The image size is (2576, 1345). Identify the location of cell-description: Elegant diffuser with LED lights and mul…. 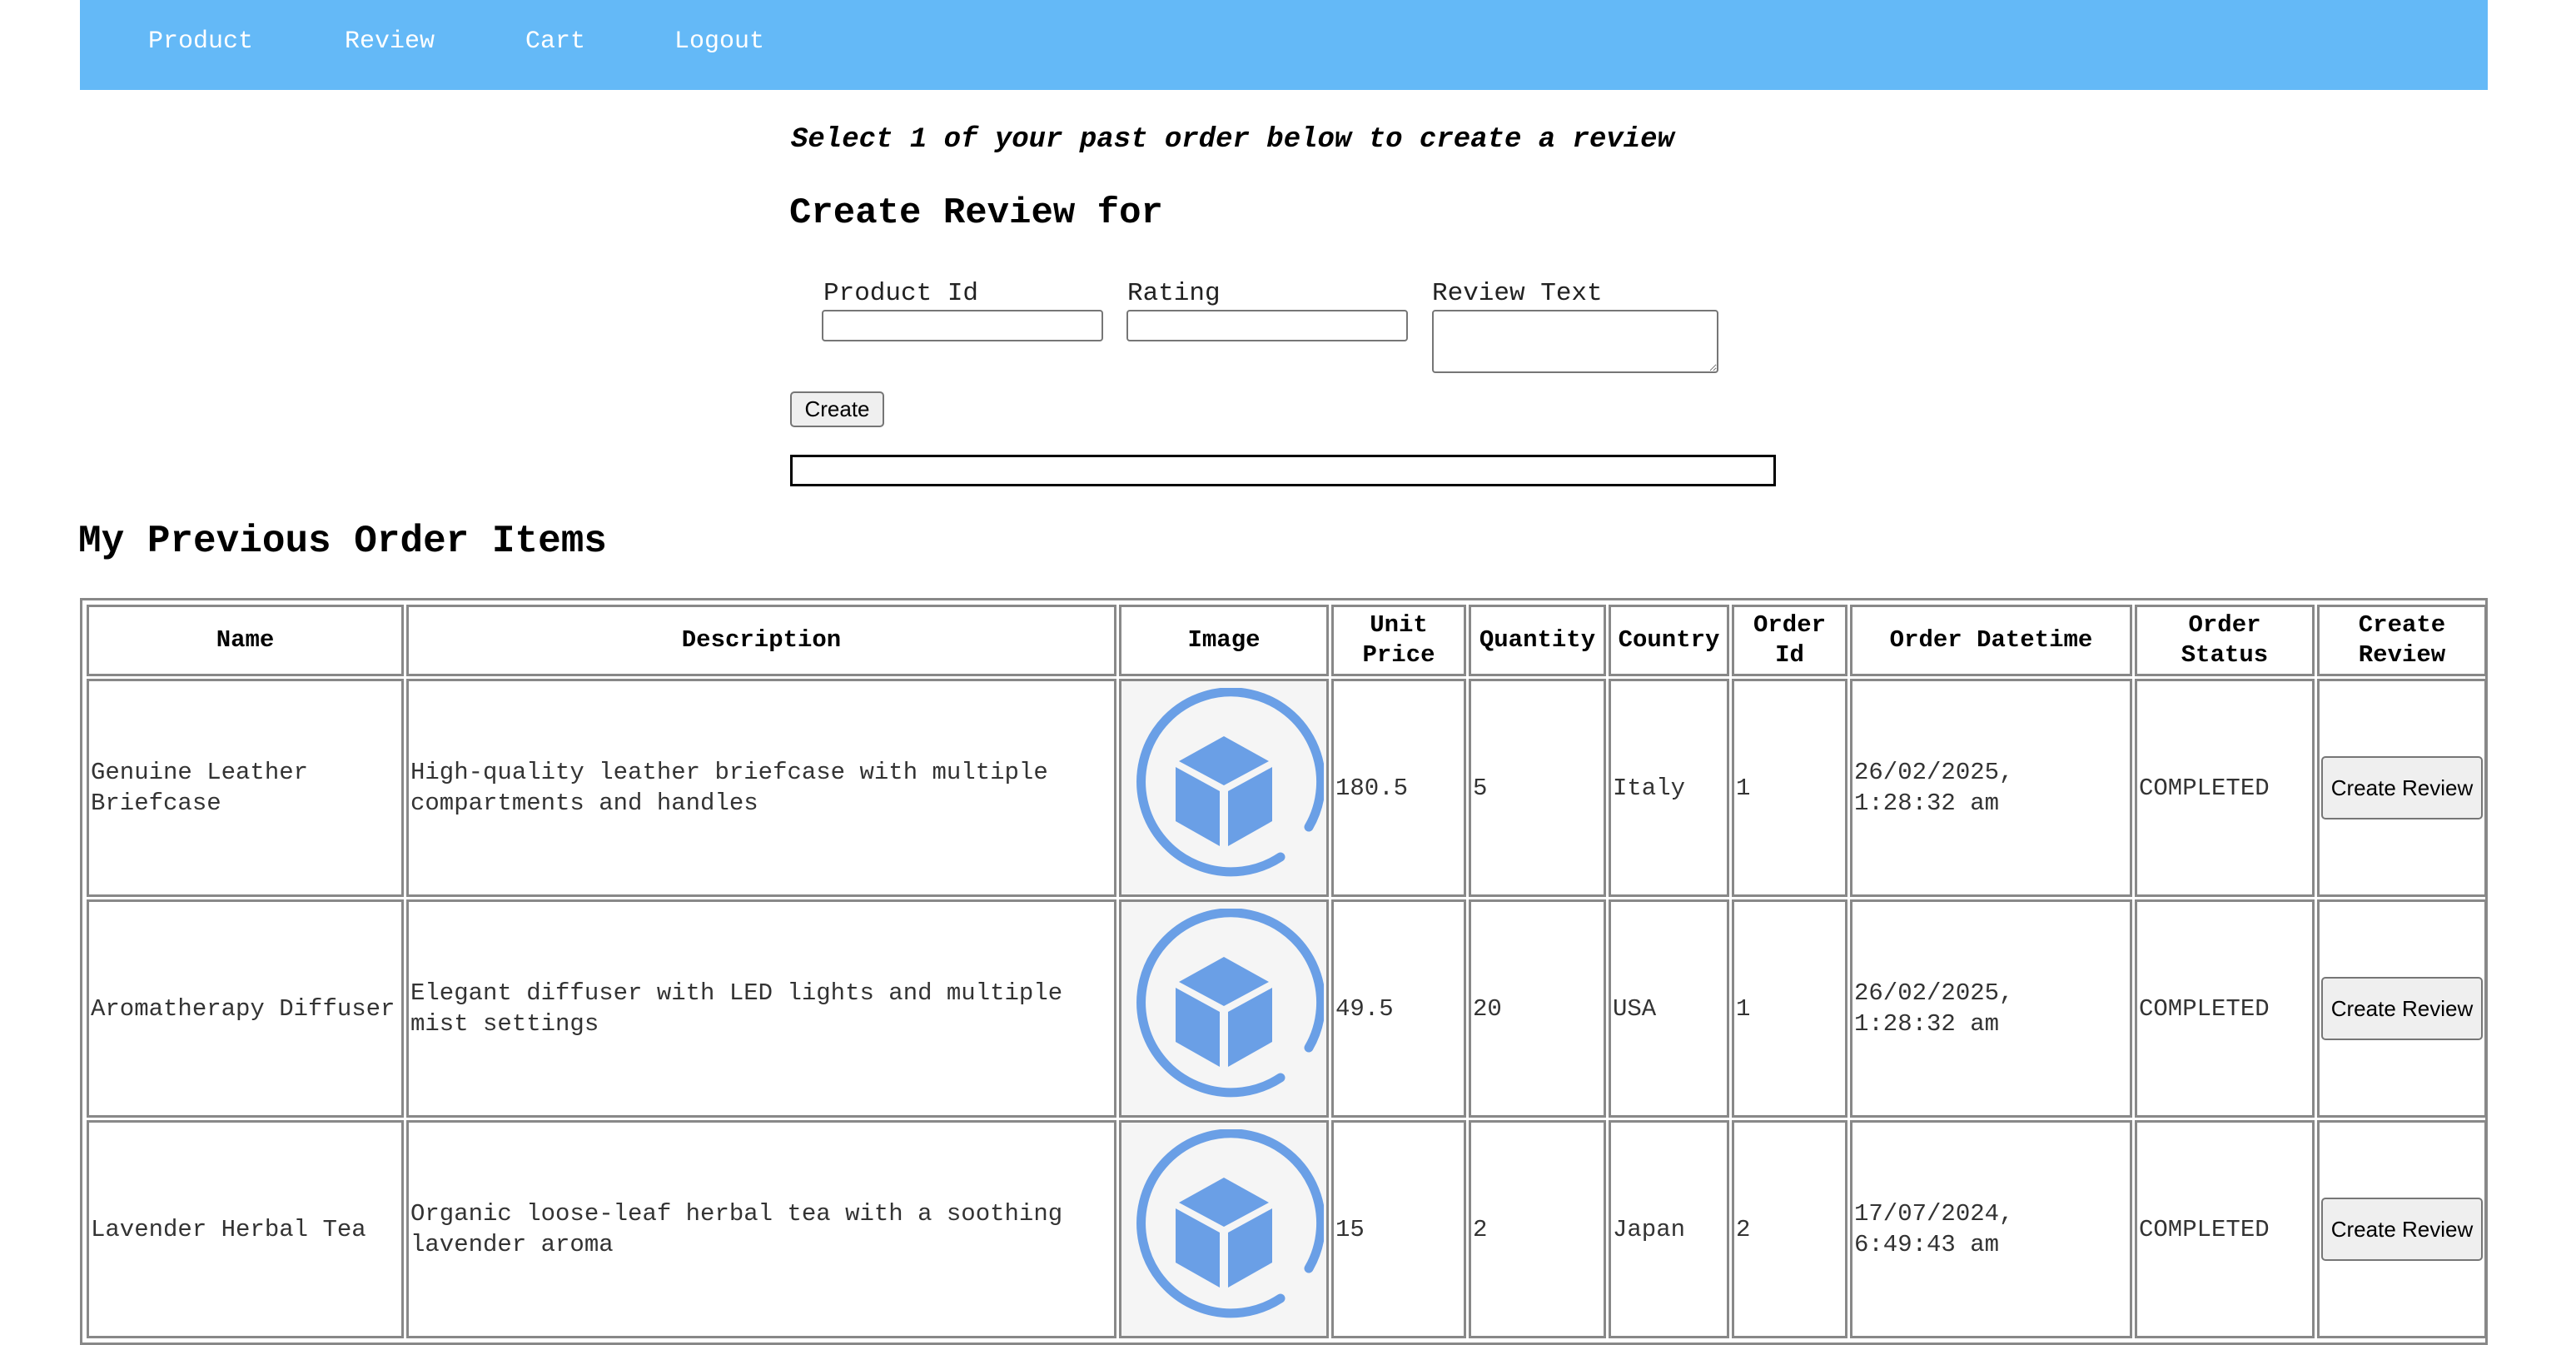
(761, 1008).